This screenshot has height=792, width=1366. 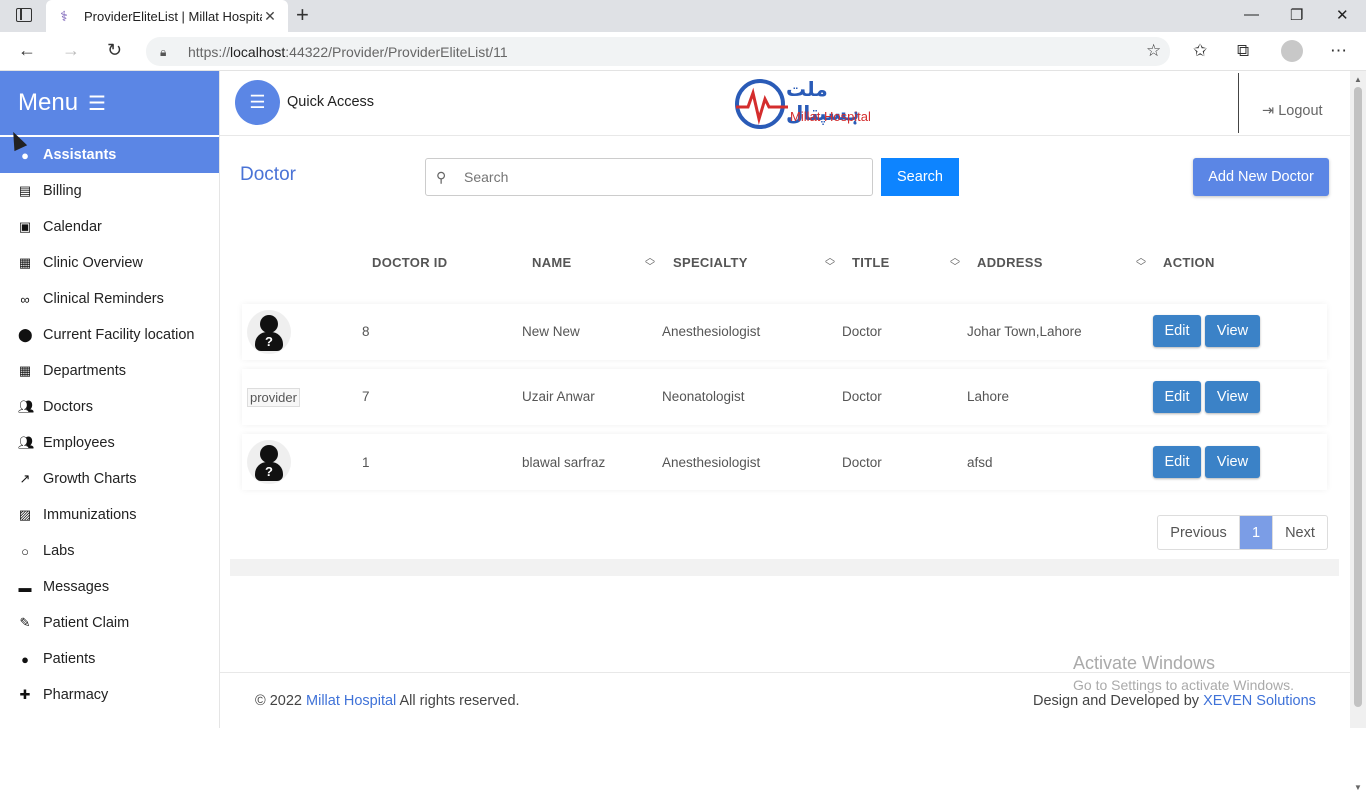 I want to click on sidebar-item-pharmacy: ✚ Pharmacy, so click(x=109, y=695).